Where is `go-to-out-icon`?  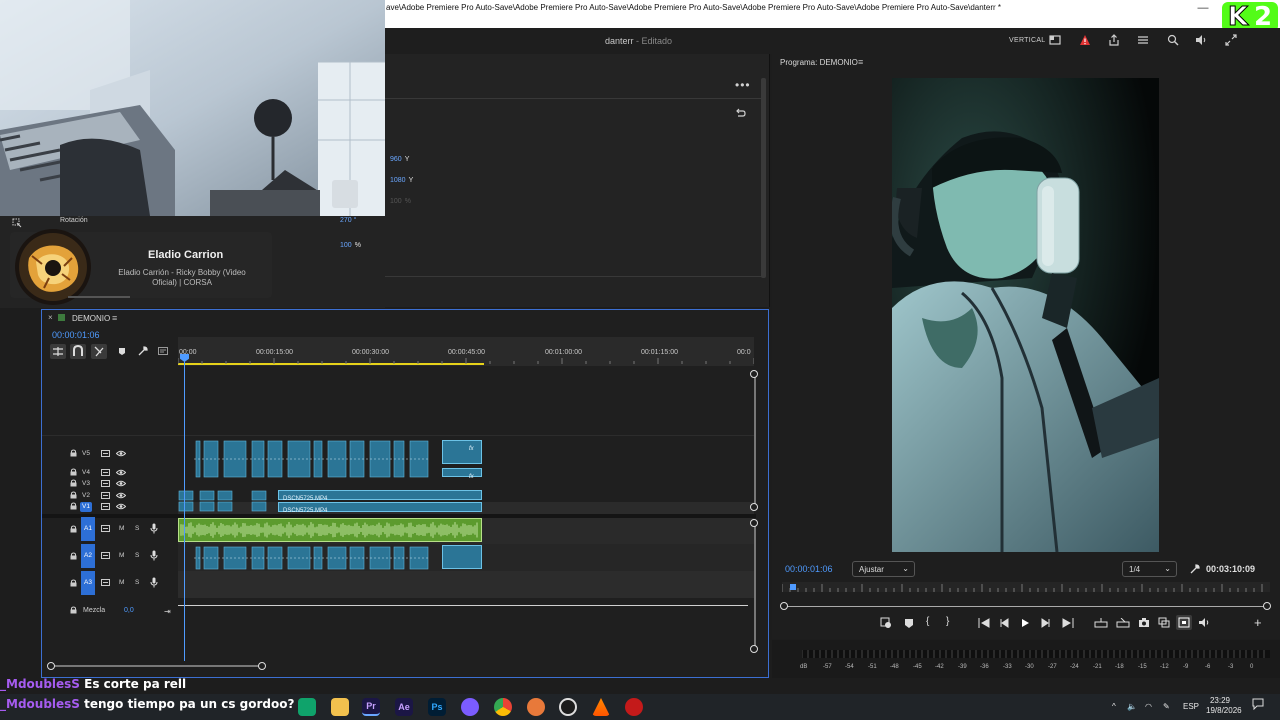 go-to-out-icon is located at coordinates (1068, 623).